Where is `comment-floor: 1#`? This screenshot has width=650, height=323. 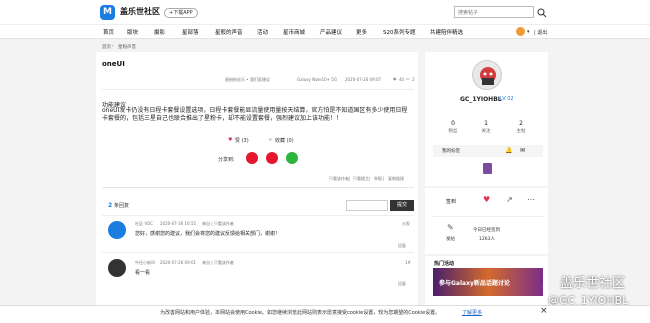
comment-floor: 1# is located at coordinates (408, 262).